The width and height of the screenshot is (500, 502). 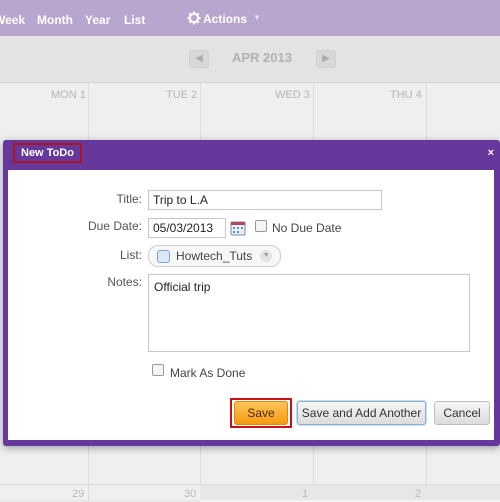 I want to click on gear-icon, so click(x=194, y=18).